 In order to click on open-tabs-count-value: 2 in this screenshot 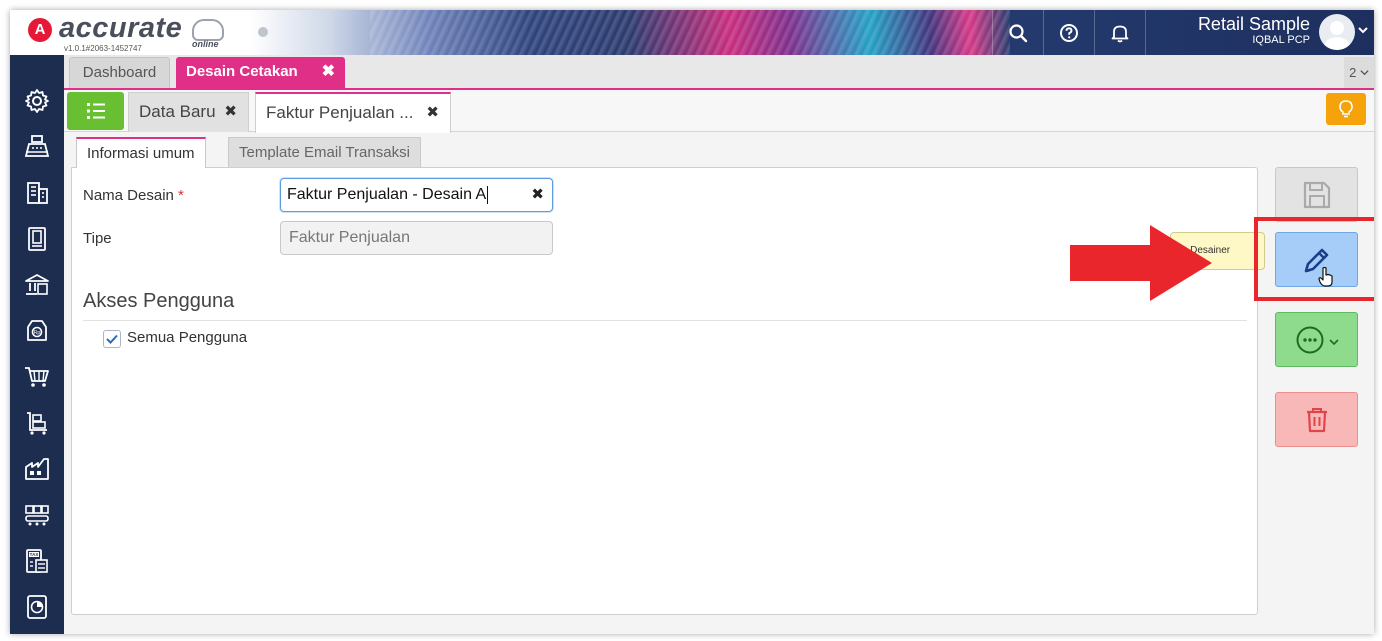, I will do `click(1353, 72)`.